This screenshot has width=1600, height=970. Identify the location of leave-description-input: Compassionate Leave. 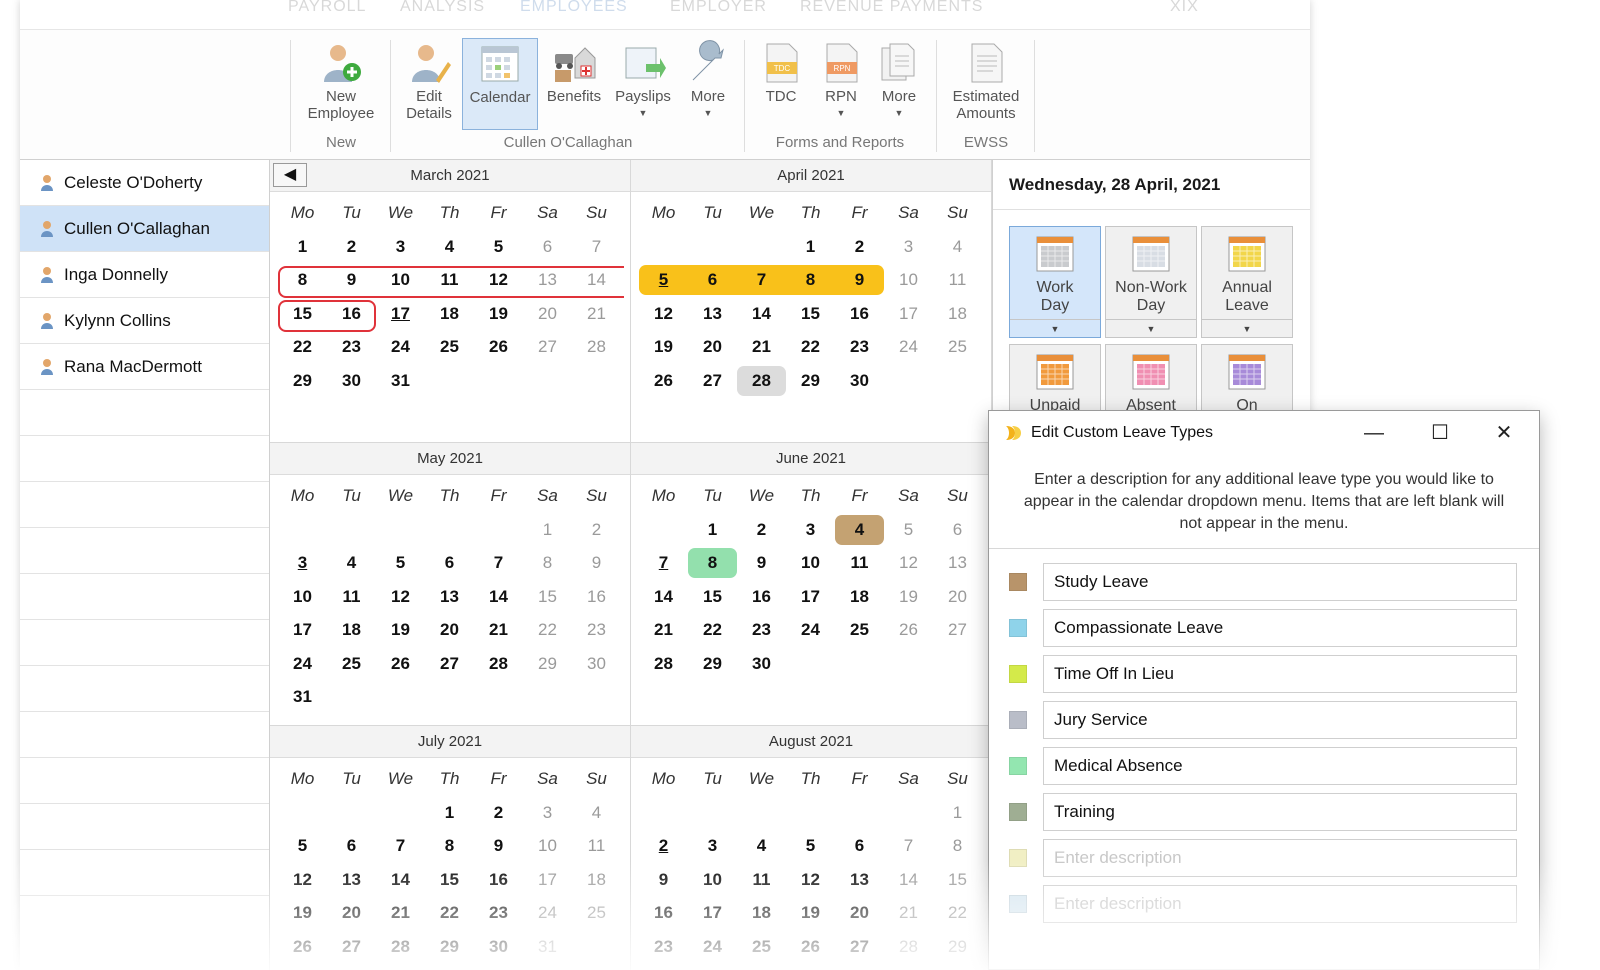
(1280, 628).